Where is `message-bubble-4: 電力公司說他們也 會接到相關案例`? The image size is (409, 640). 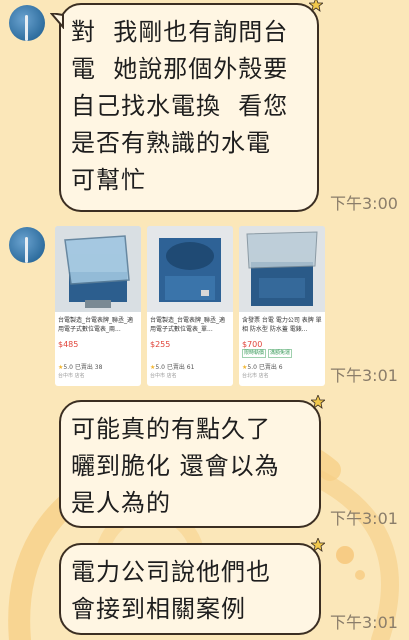 message-bubble-4: 電力公司說他們也 會接到相關案例 is located at coordinates (192, 586).